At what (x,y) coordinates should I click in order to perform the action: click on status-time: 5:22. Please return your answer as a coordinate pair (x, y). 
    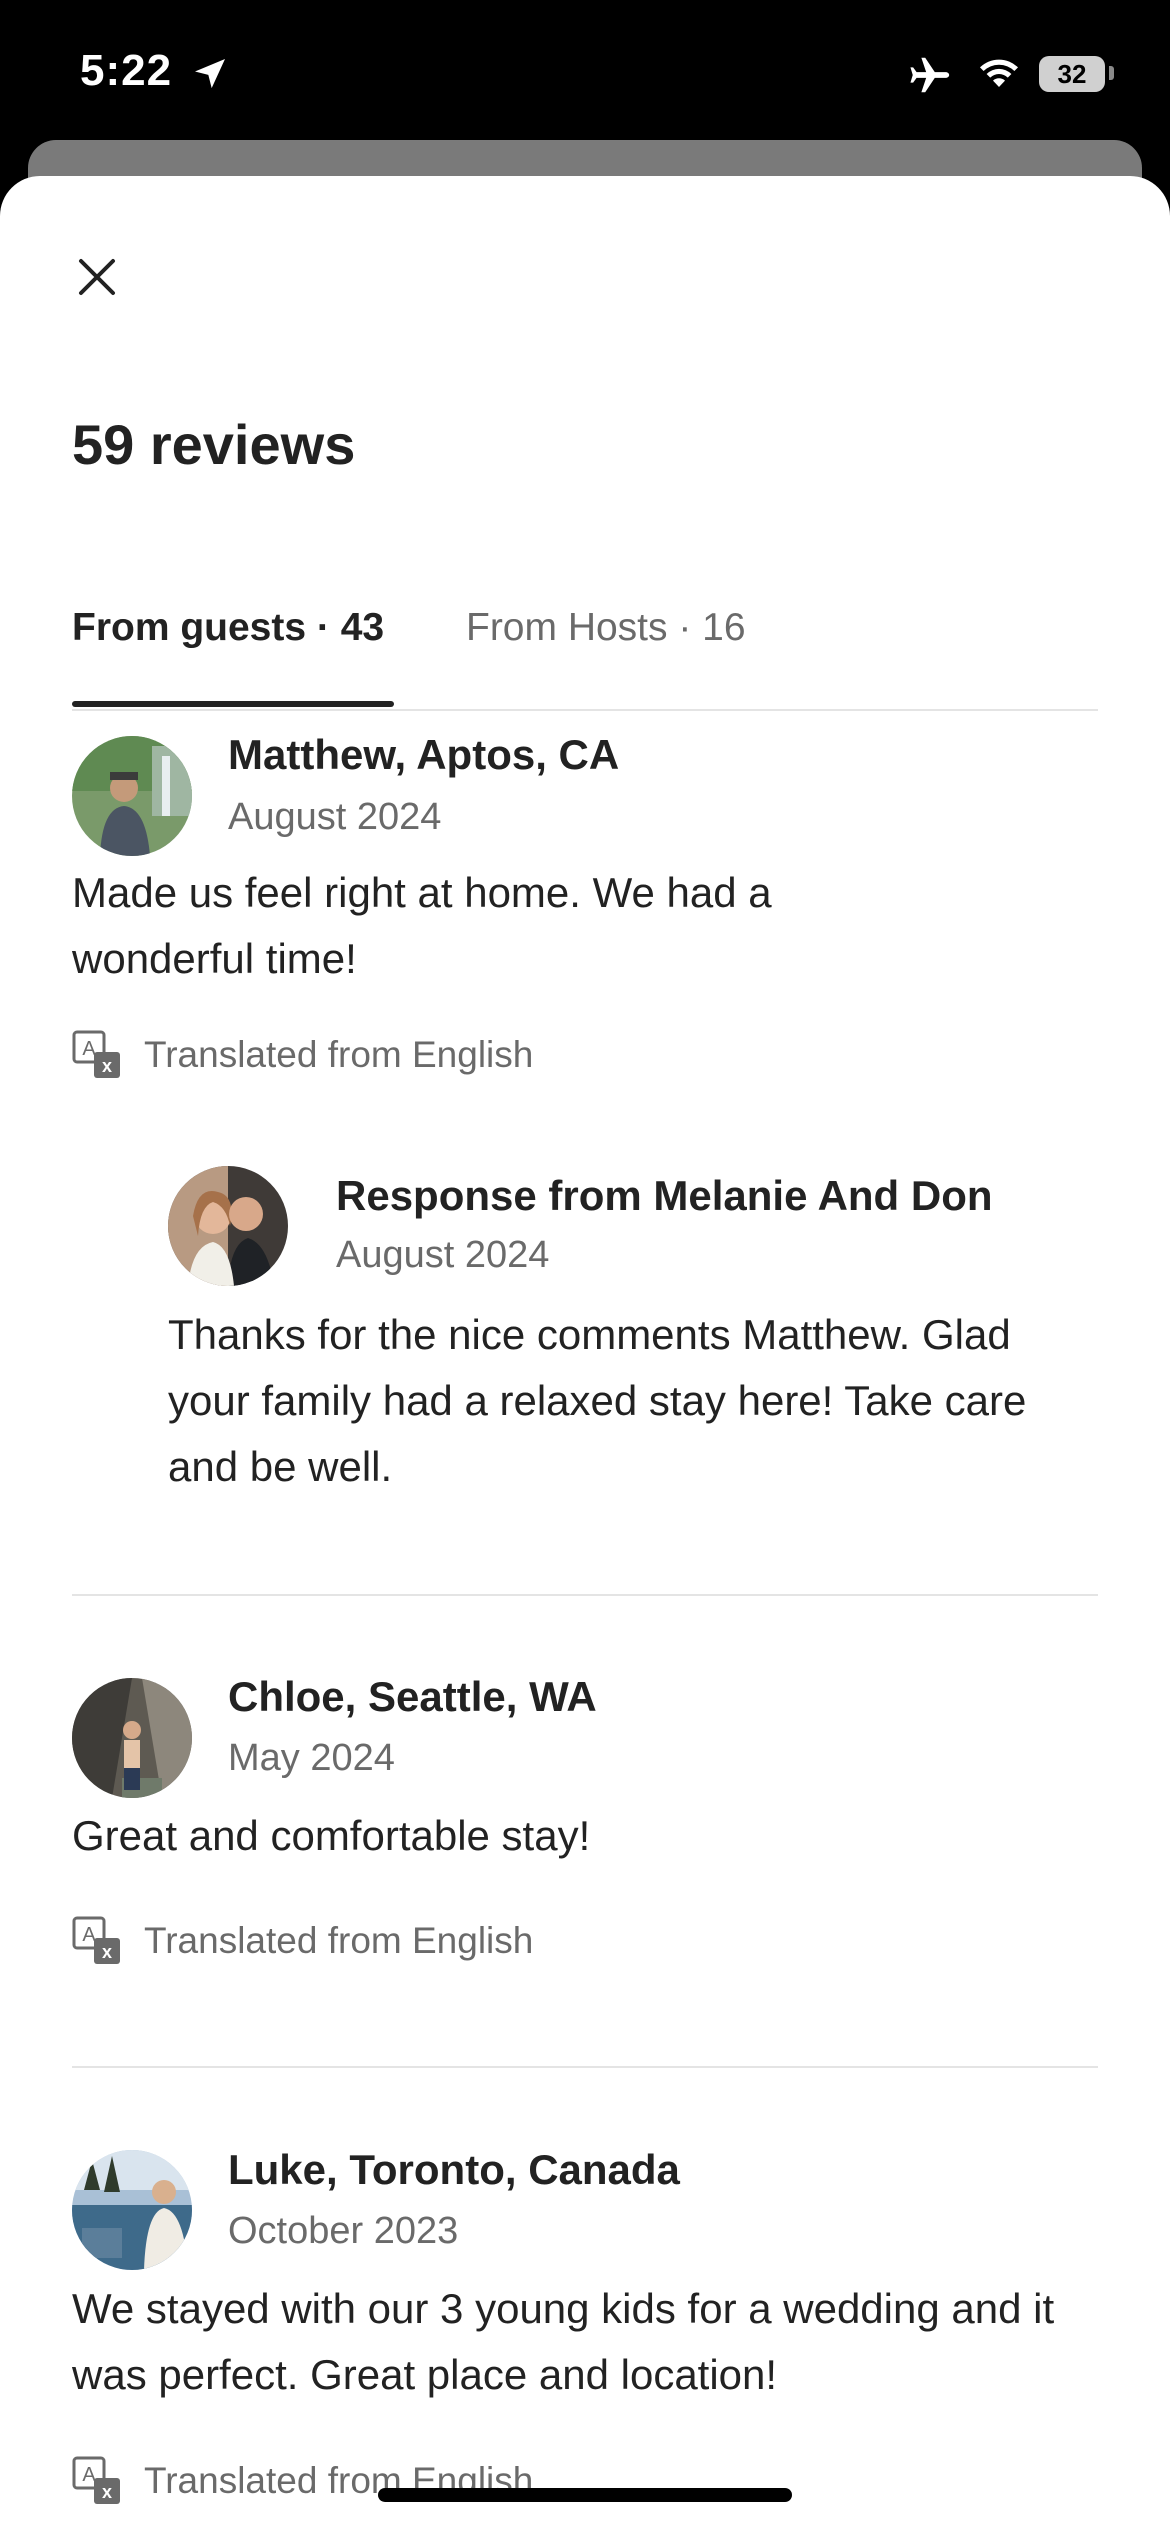
    Looking at the image, I should click on (126, 70).